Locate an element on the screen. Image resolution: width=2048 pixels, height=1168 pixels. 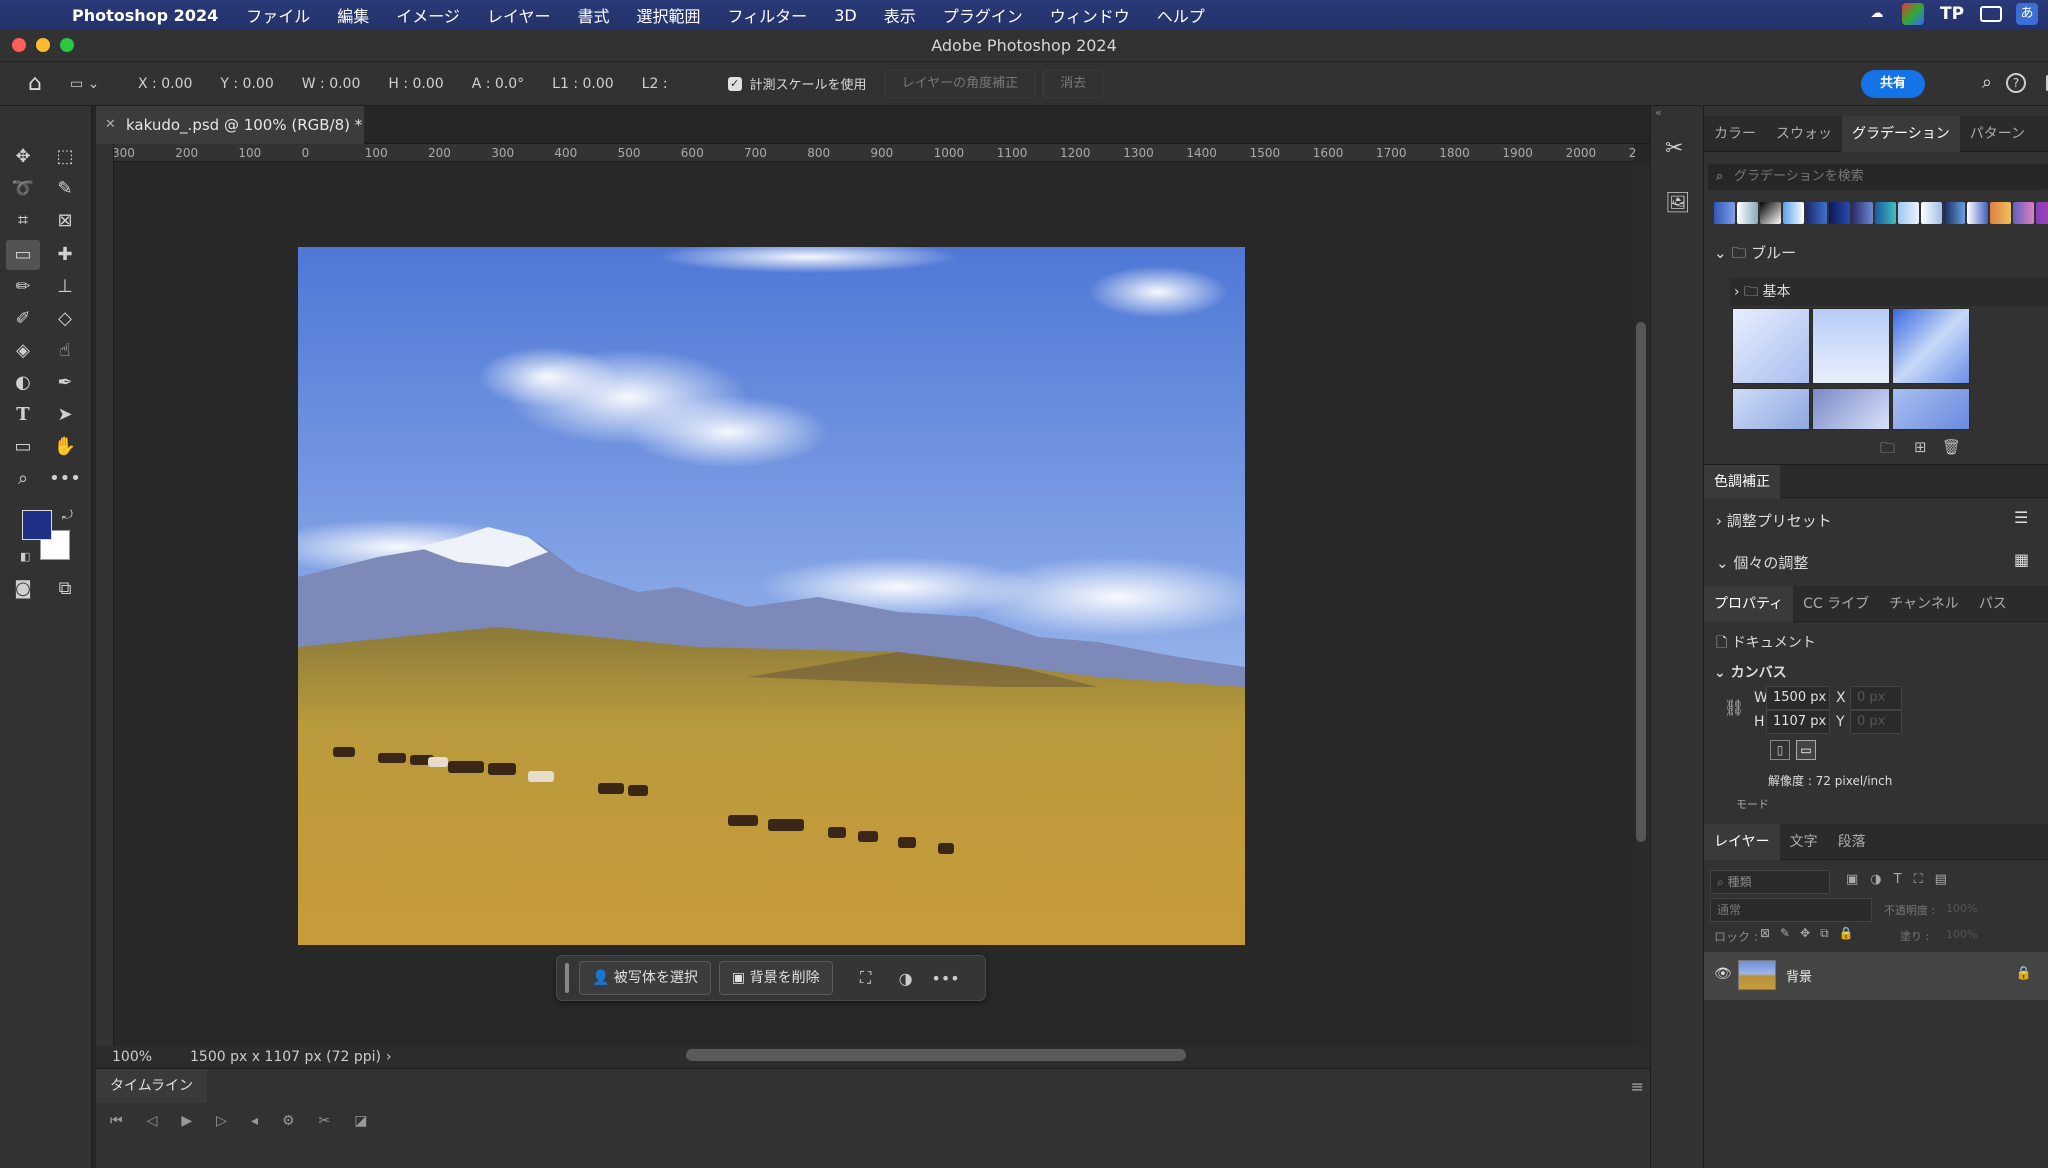
menu-file: ファイル is located at coordinates (278, 15).